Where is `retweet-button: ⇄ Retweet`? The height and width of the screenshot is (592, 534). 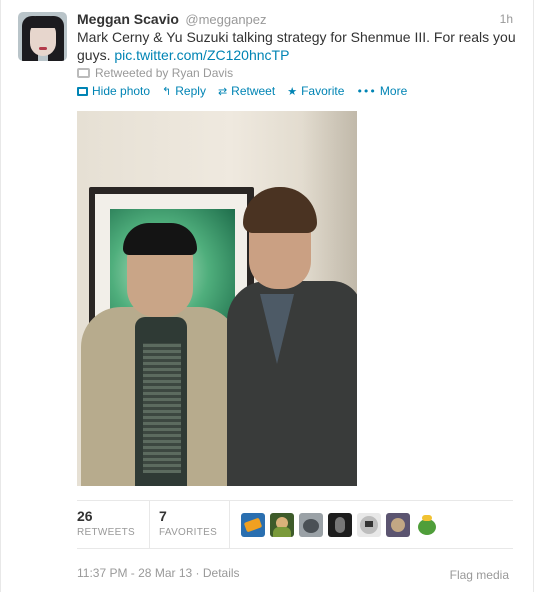
retweet-button: ⇄ Retweet is located at coordinates (246, 91).